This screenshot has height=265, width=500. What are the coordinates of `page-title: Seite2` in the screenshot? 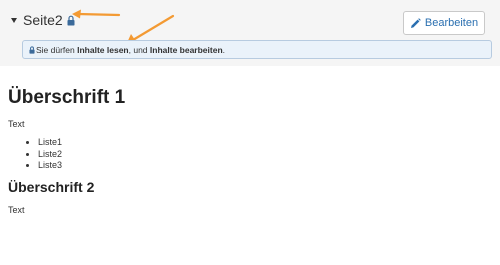 It's located at (43, 20).